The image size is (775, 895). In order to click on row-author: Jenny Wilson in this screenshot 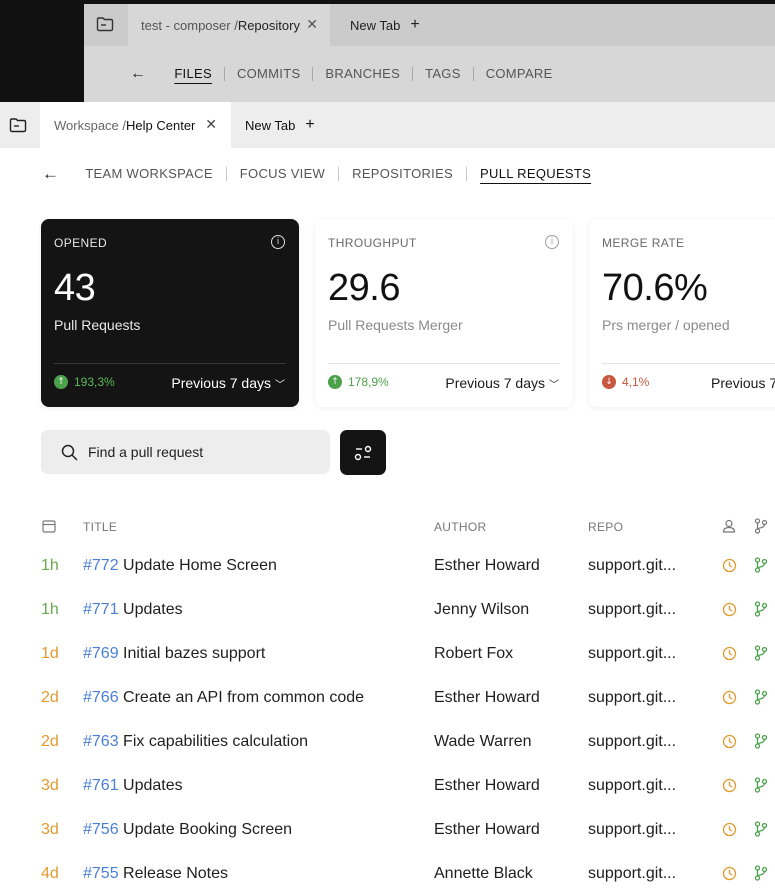, I will do `click(482, 609)`.